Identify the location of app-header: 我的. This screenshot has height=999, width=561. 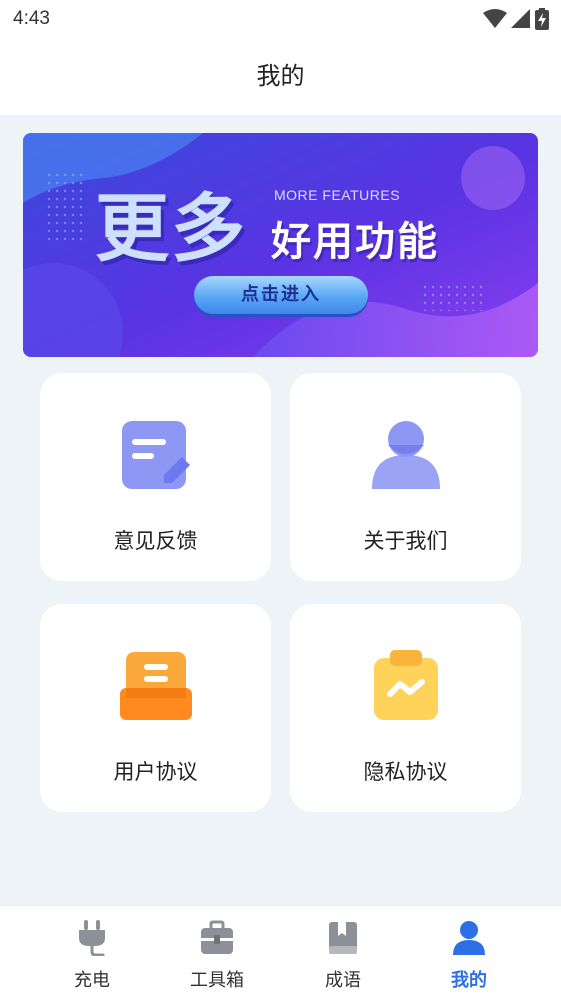
(280, 76).